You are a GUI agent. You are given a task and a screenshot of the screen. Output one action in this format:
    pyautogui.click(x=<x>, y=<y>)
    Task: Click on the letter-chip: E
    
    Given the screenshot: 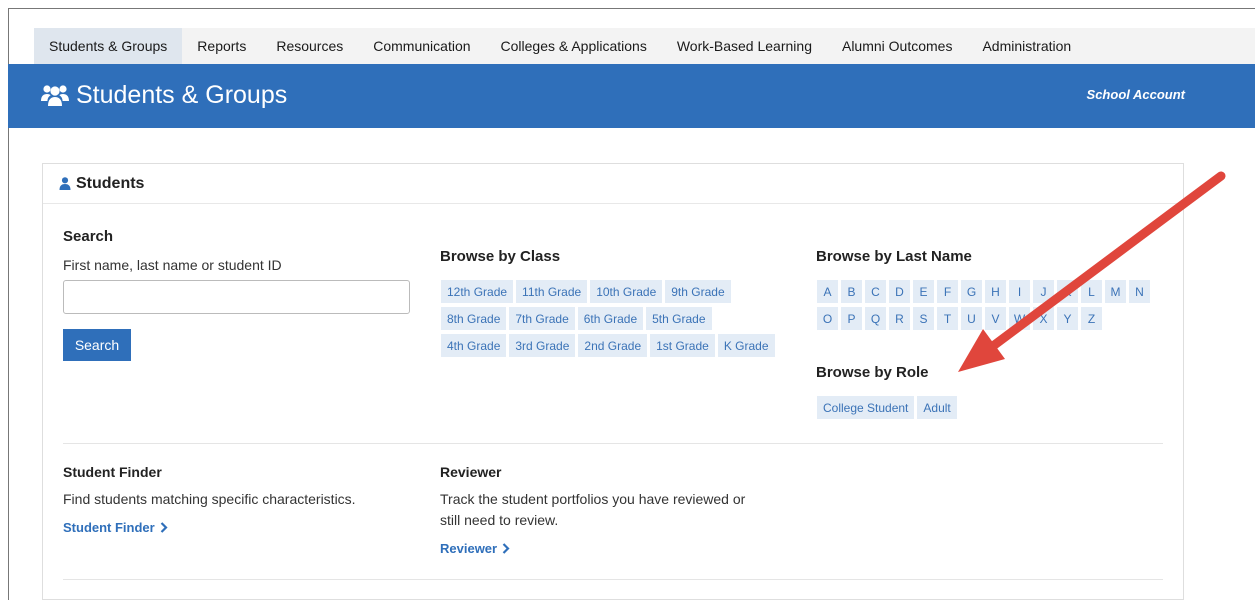 What is the action you would take?
    pyautogui.click(x=923, y=291)
    